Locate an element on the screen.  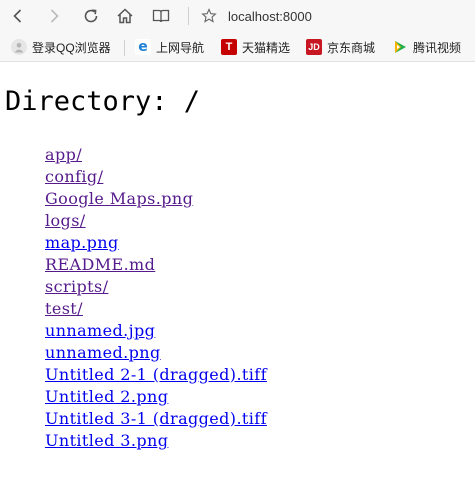
file-link: Untitled 3.png is located at coordinates (106, 440).